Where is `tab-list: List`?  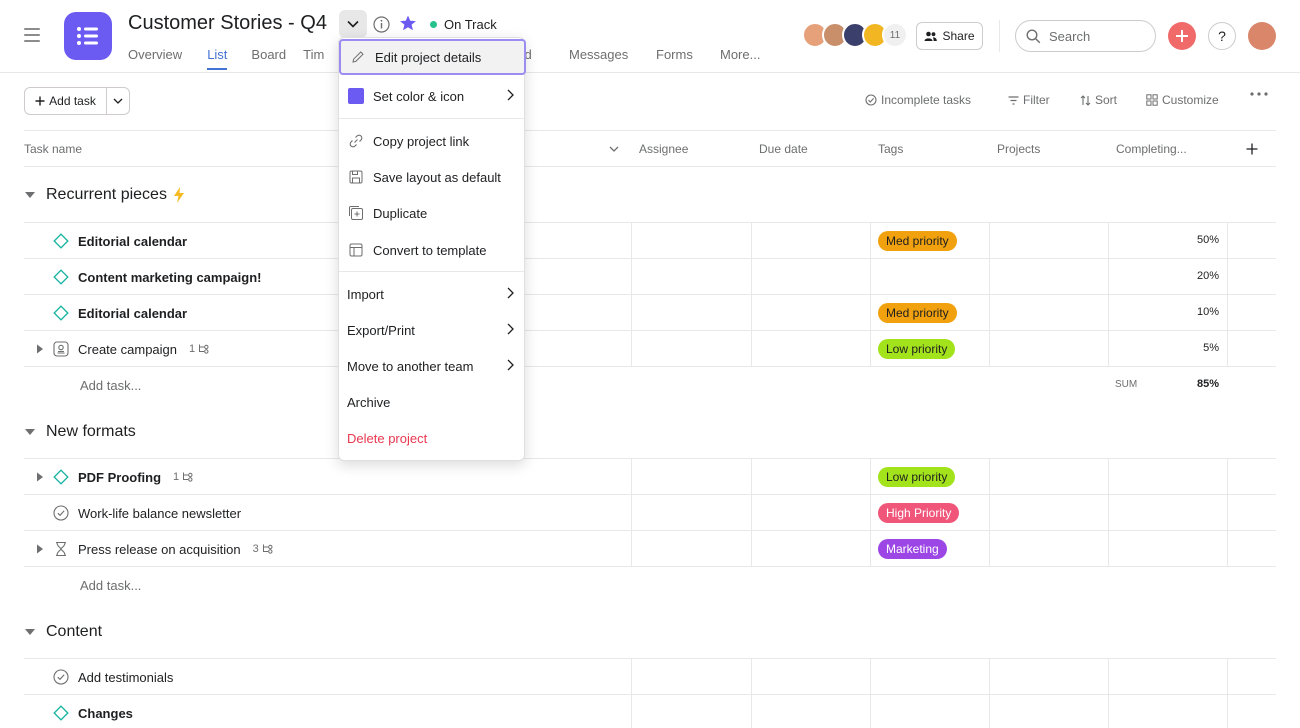 tab-list: List is located at coordinates (217, 58).